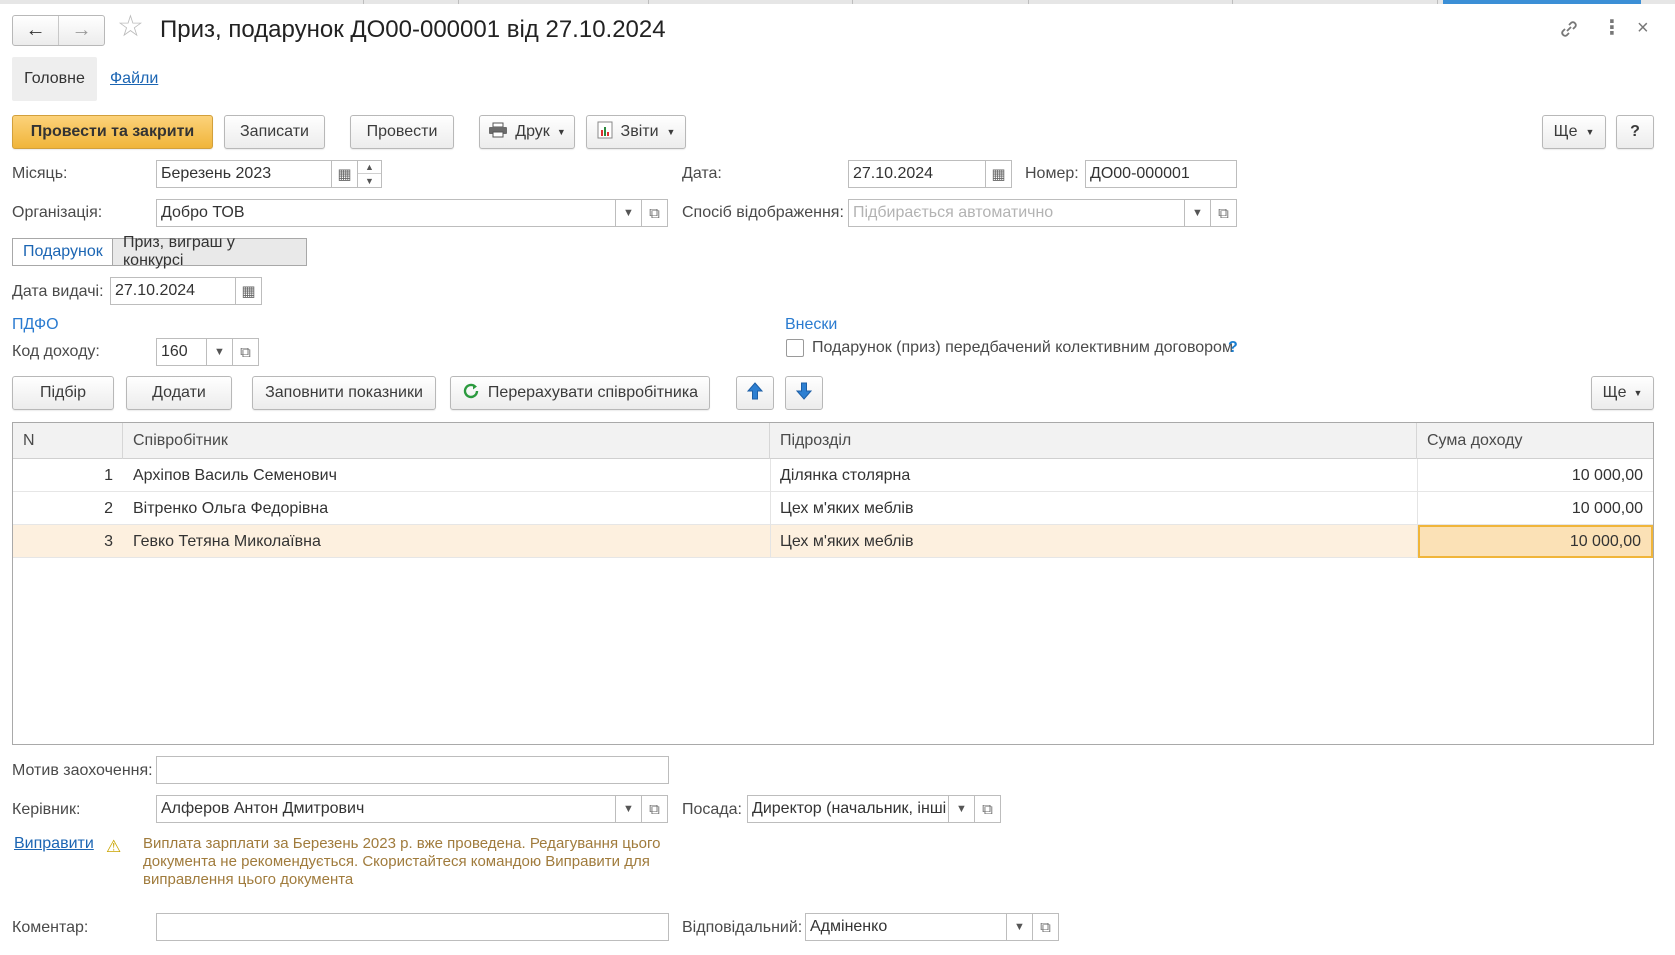 Image resolution: width=1675 pixels, height=955 pixels. I want to click on motive-field, so click(412, 770).